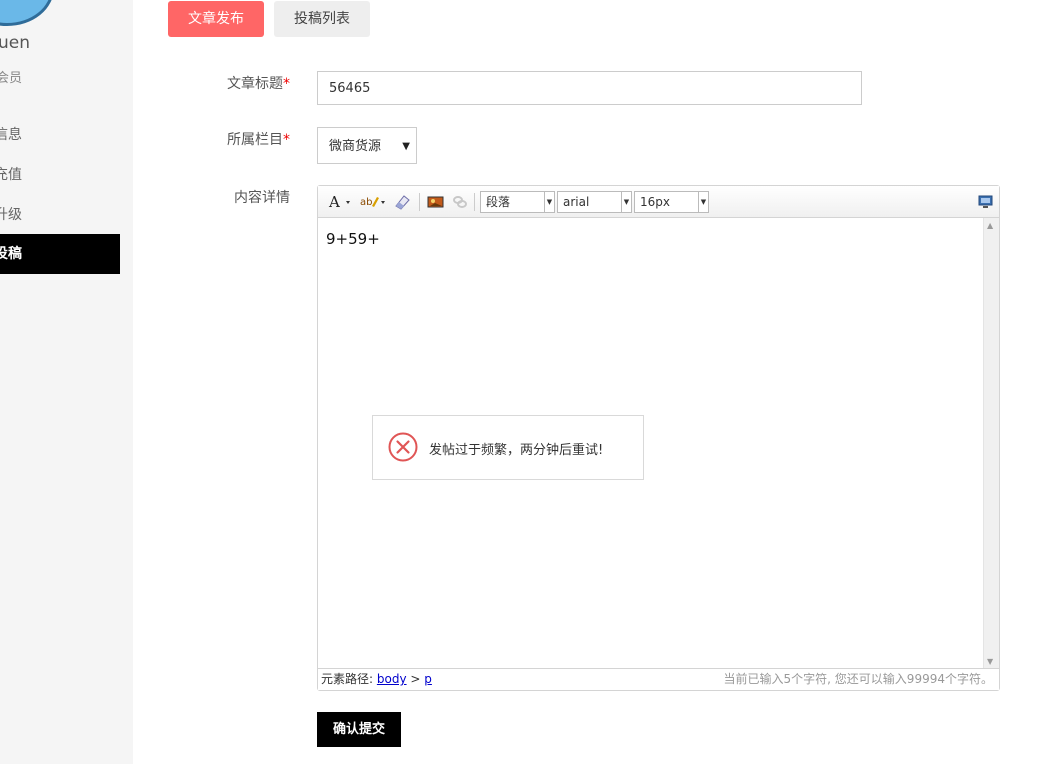  What do you see at coordinates (517, 202) in the screenshot?
I see `paragraph-select: 段落 ▼` at bounding box center [517, 202].